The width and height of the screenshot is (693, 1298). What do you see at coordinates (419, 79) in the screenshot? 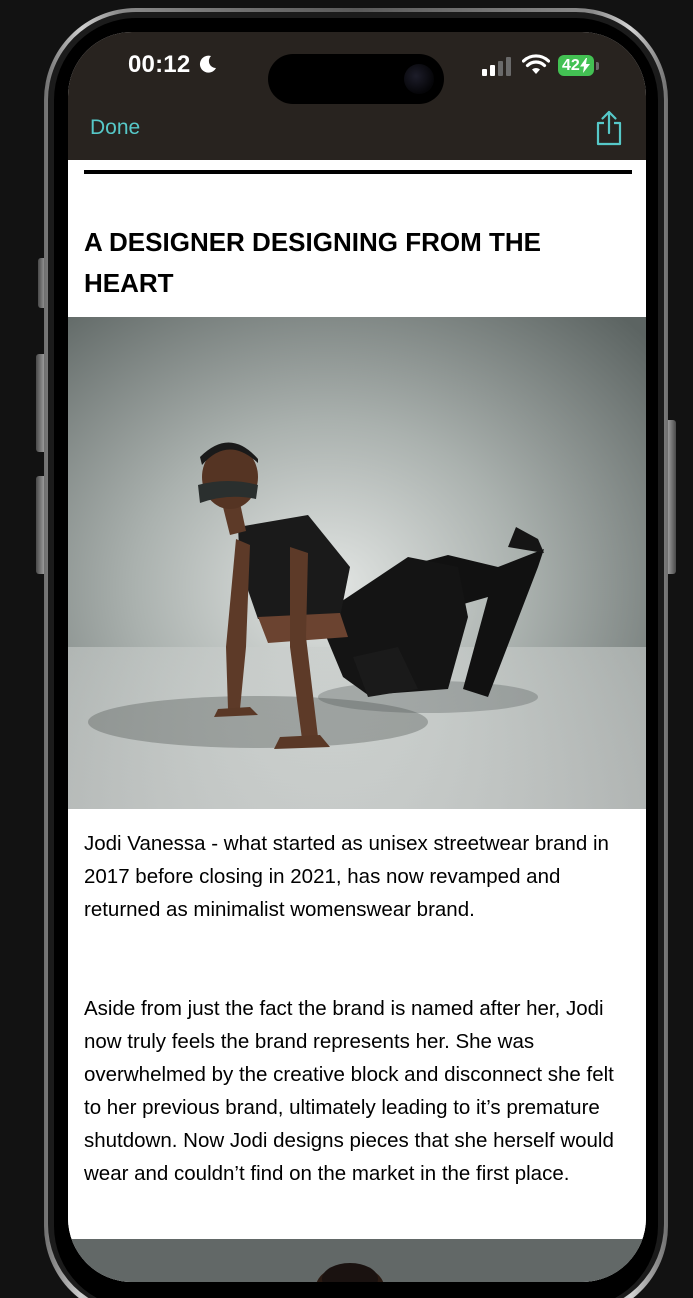
I see `camera-icon` at bounding box center [419, 79].